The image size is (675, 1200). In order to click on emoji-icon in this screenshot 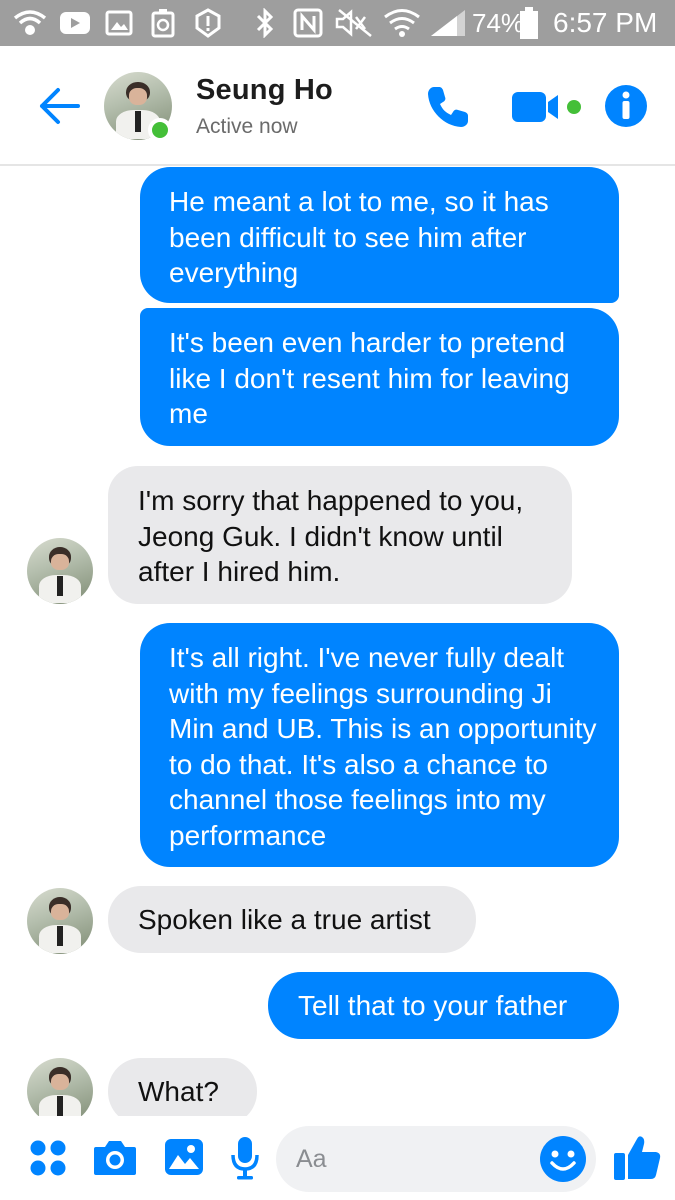, I will do `click(563, 1159)`.